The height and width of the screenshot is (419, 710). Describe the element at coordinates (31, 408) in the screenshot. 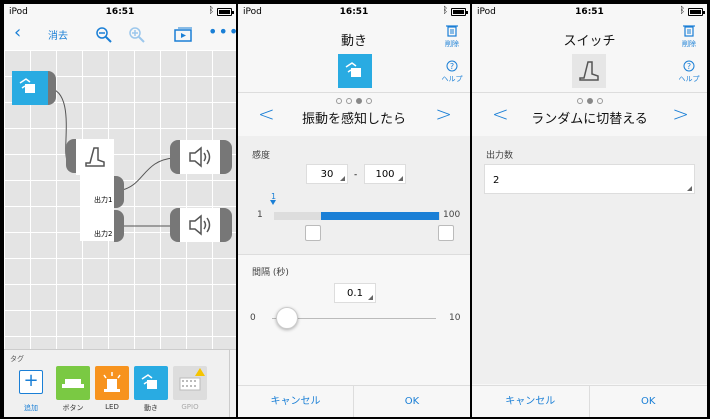

I see `add-label: 追加` at that location.